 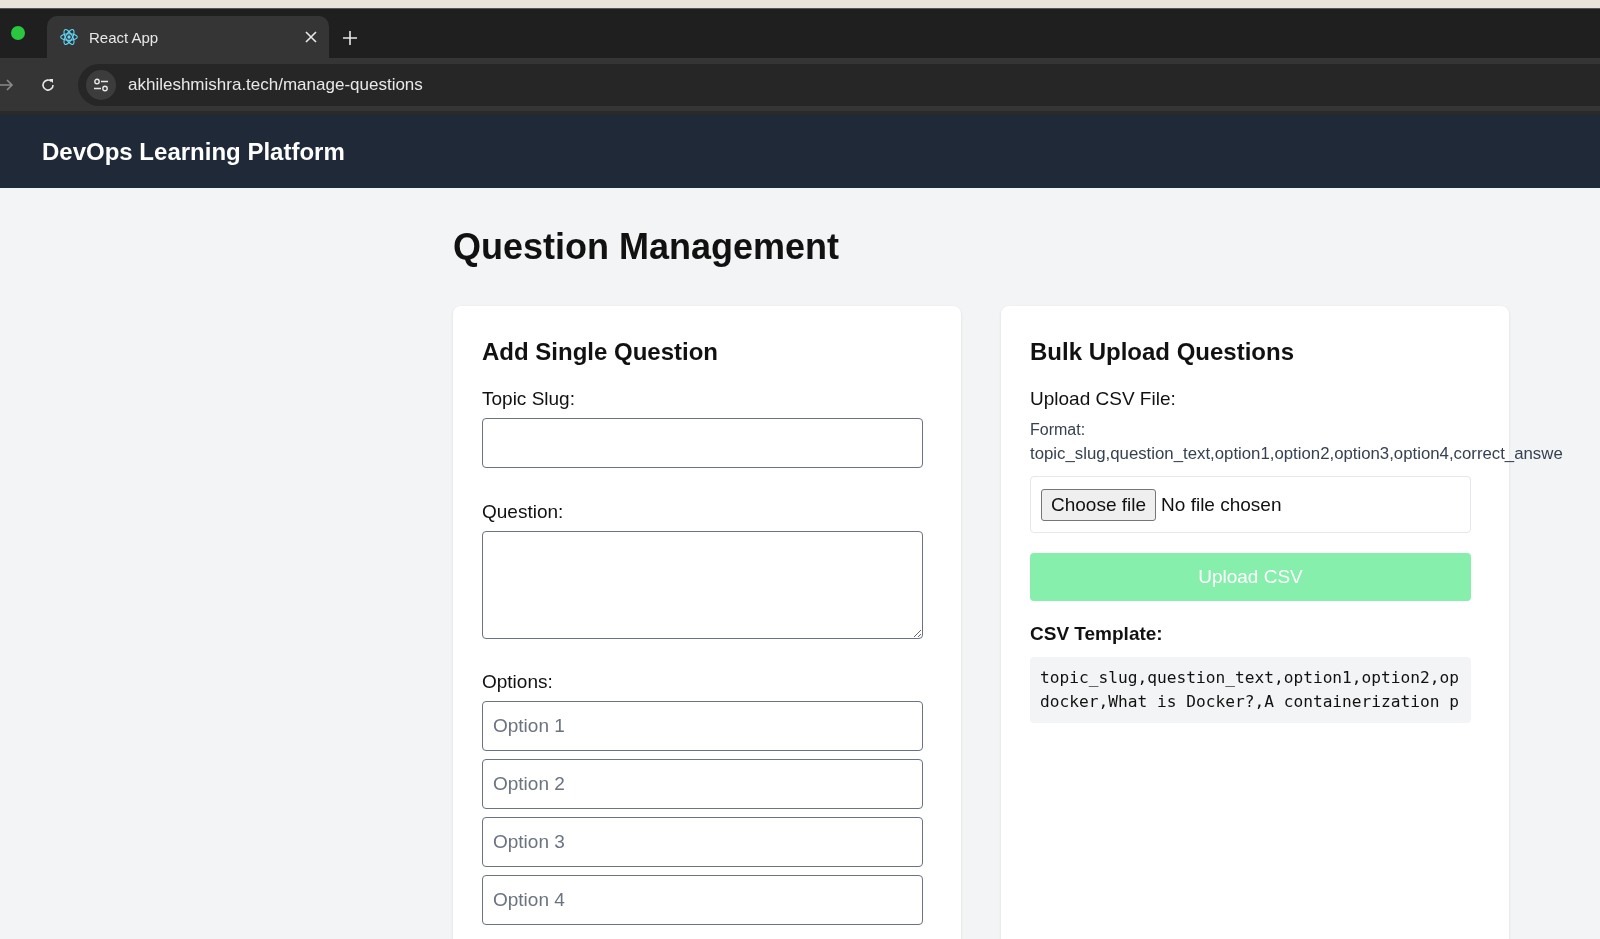 I want to click on card-heading: Add Single Question, so click(x=600, y=352).